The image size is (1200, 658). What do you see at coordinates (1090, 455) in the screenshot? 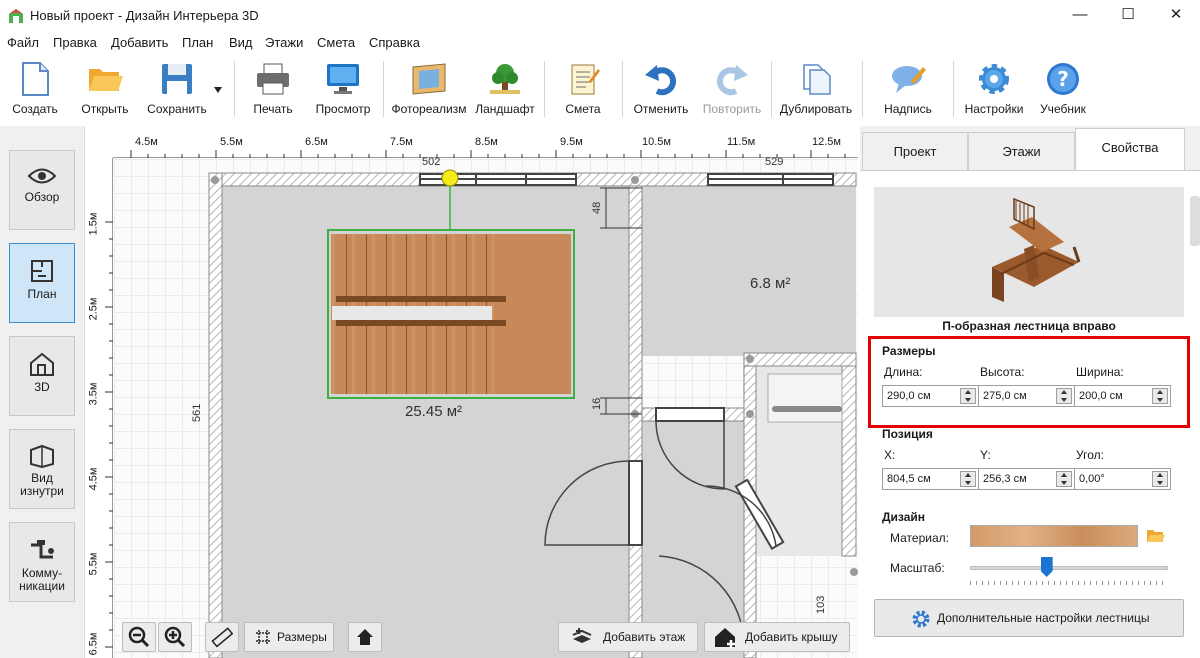
I see `angle-label: Угол:` at bounding box center [1090, 455].